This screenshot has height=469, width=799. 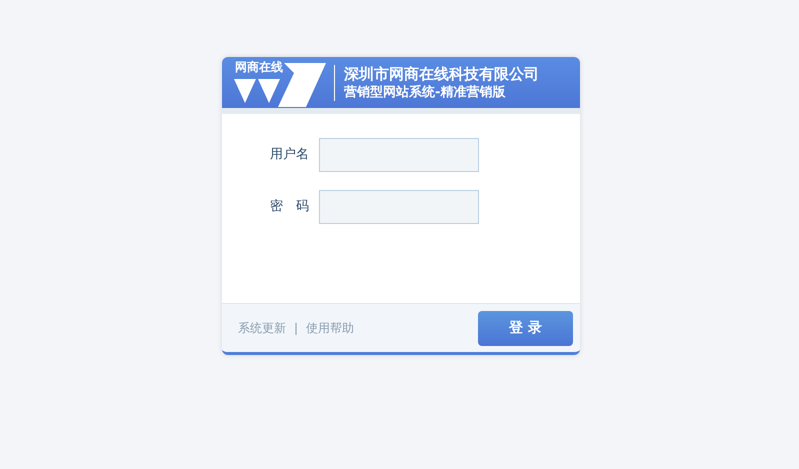 I want to click on field-label: 密 码, so click(x=289, y=207).